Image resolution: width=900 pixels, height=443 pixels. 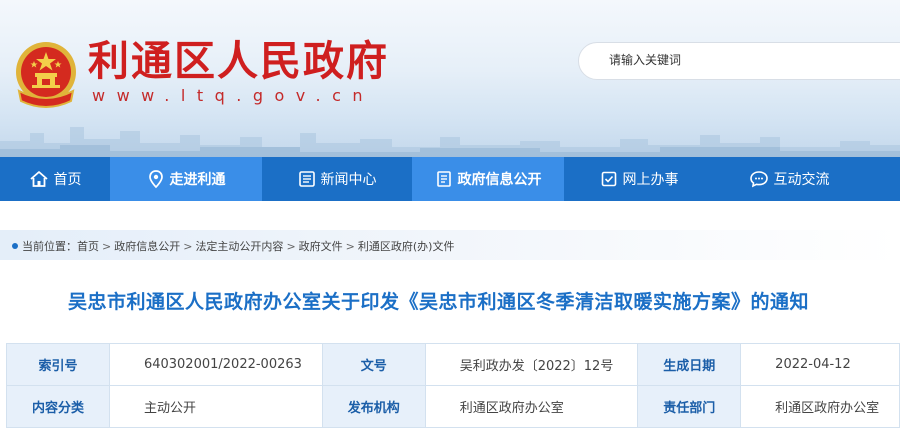 I want to click on breadcrumb-link-home: 首页, so click(x=88, y=246).